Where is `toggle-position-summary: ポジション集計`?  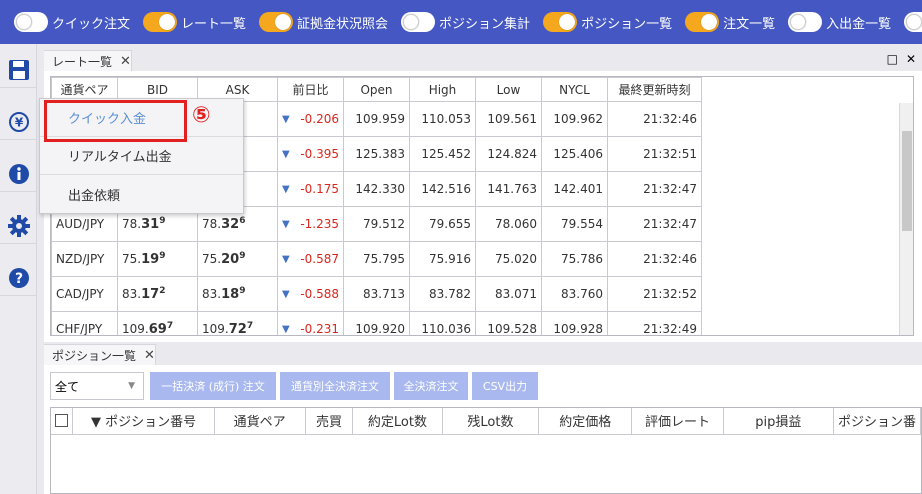
toggle-position-summary: ポジション集計 is located at coordinates (465, 22).